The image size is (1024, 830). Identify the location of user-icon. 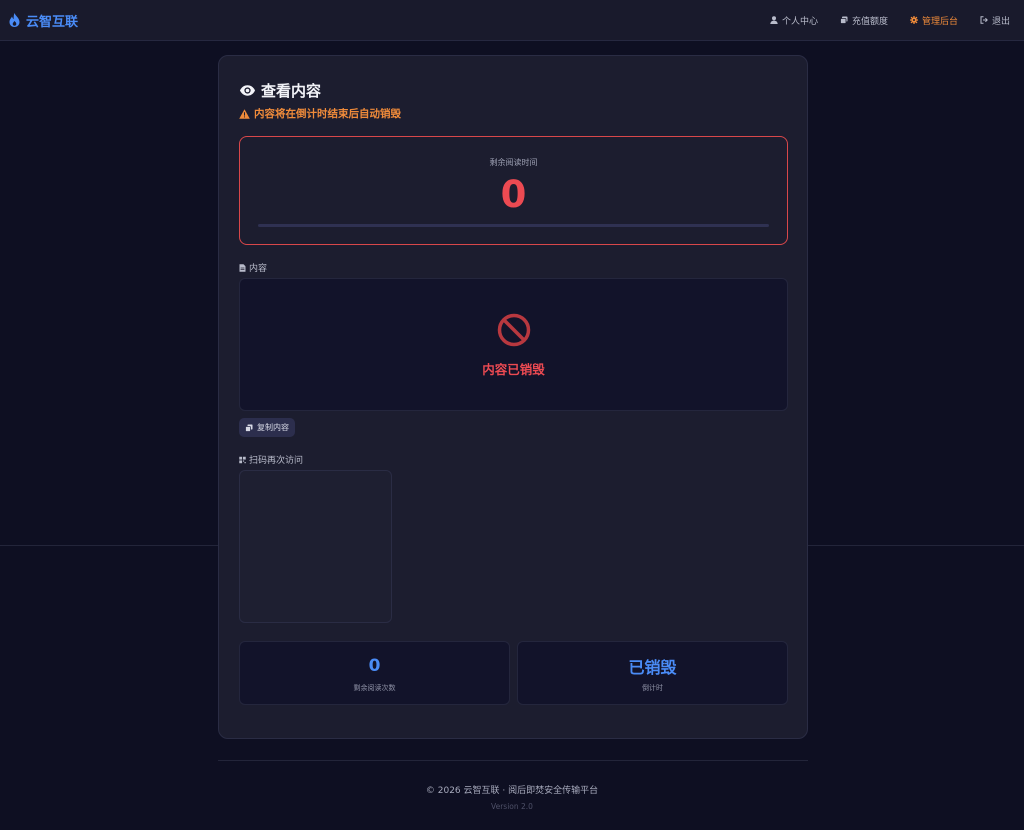
(774, 20).